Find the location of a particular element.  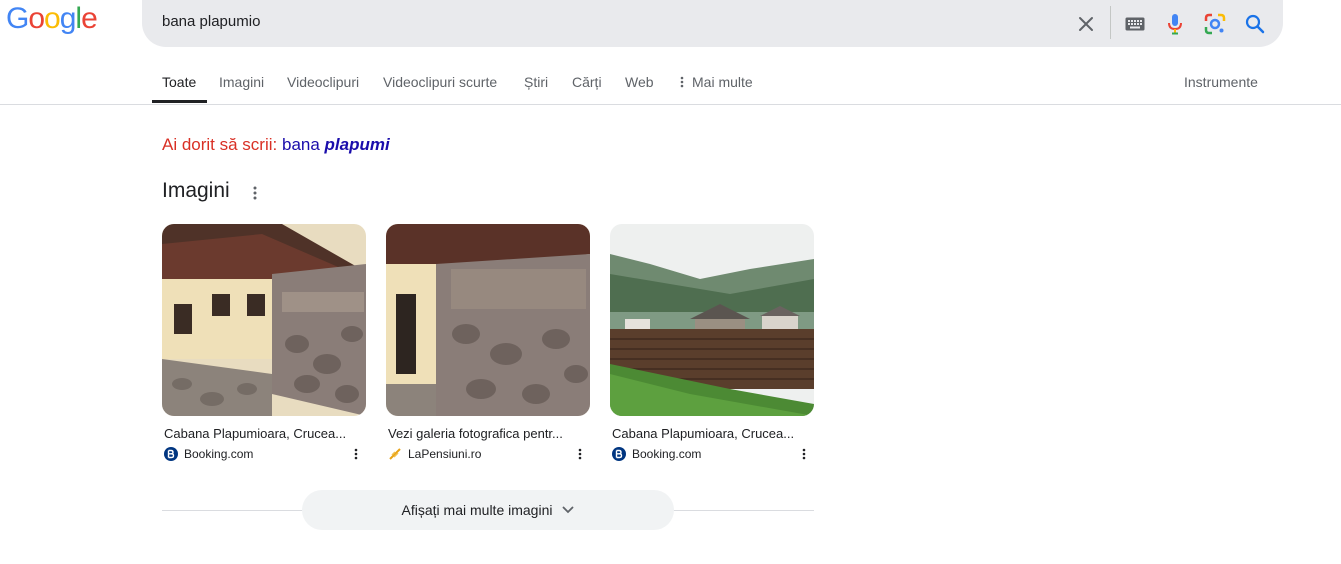

tab-more: Mai multe is located at coordinates (716, 82).